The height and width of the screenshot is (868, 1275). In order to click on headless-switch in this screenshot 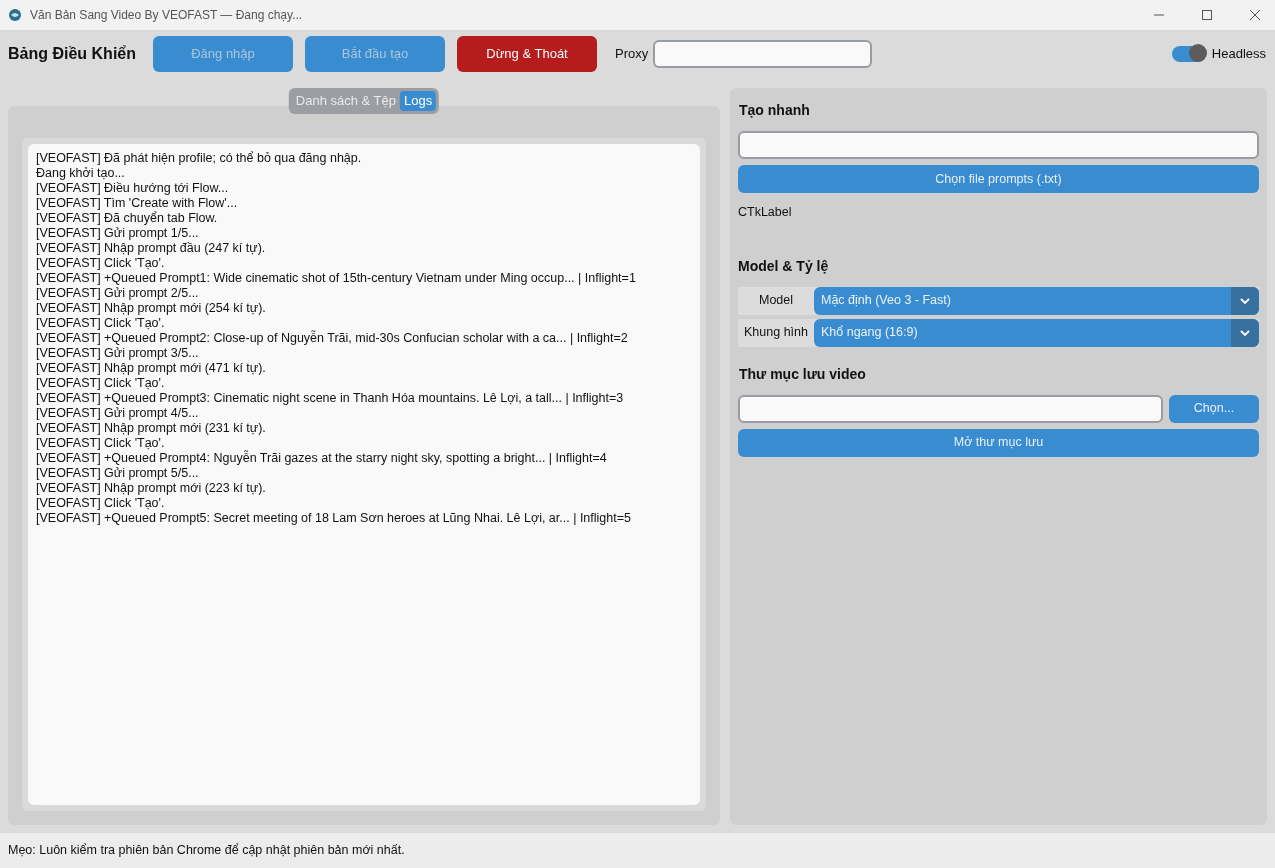, I will do `click(1188, 54)`.